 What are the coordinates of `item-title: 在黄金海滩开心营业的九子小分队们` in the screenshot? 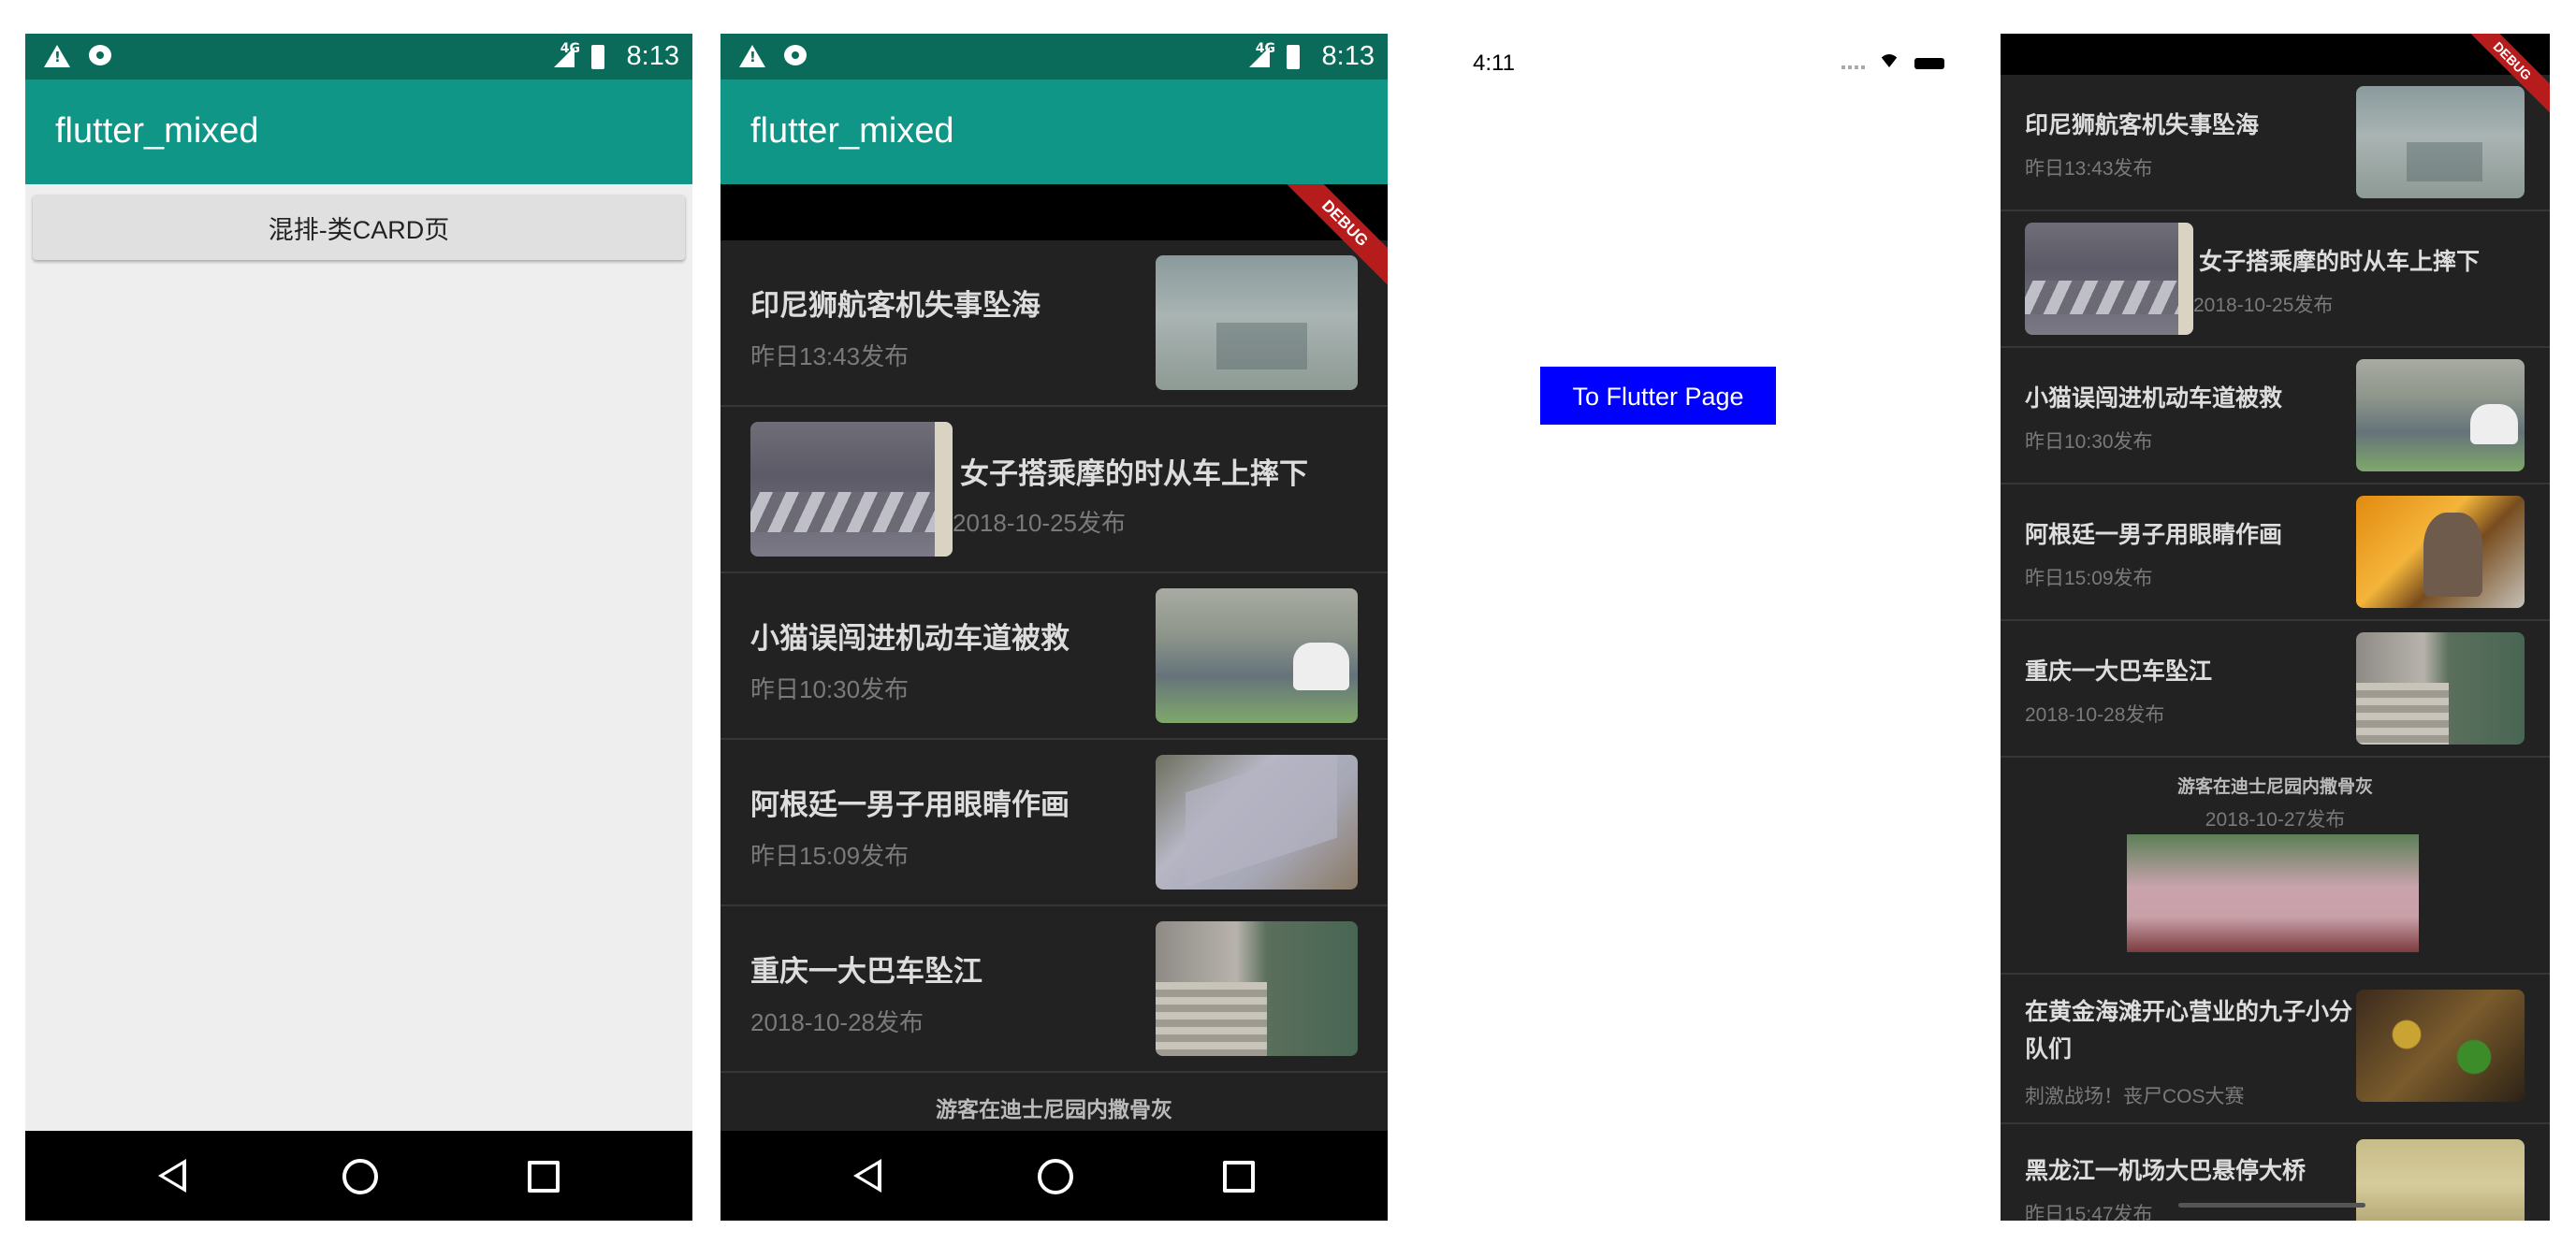 It's located at (2189, 1031).